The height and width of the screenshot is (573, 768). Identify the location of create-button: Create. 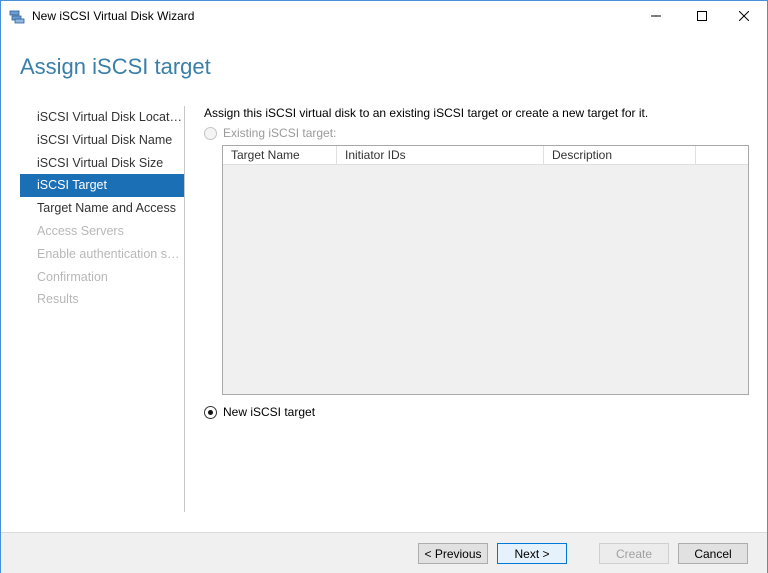
(634, 553).